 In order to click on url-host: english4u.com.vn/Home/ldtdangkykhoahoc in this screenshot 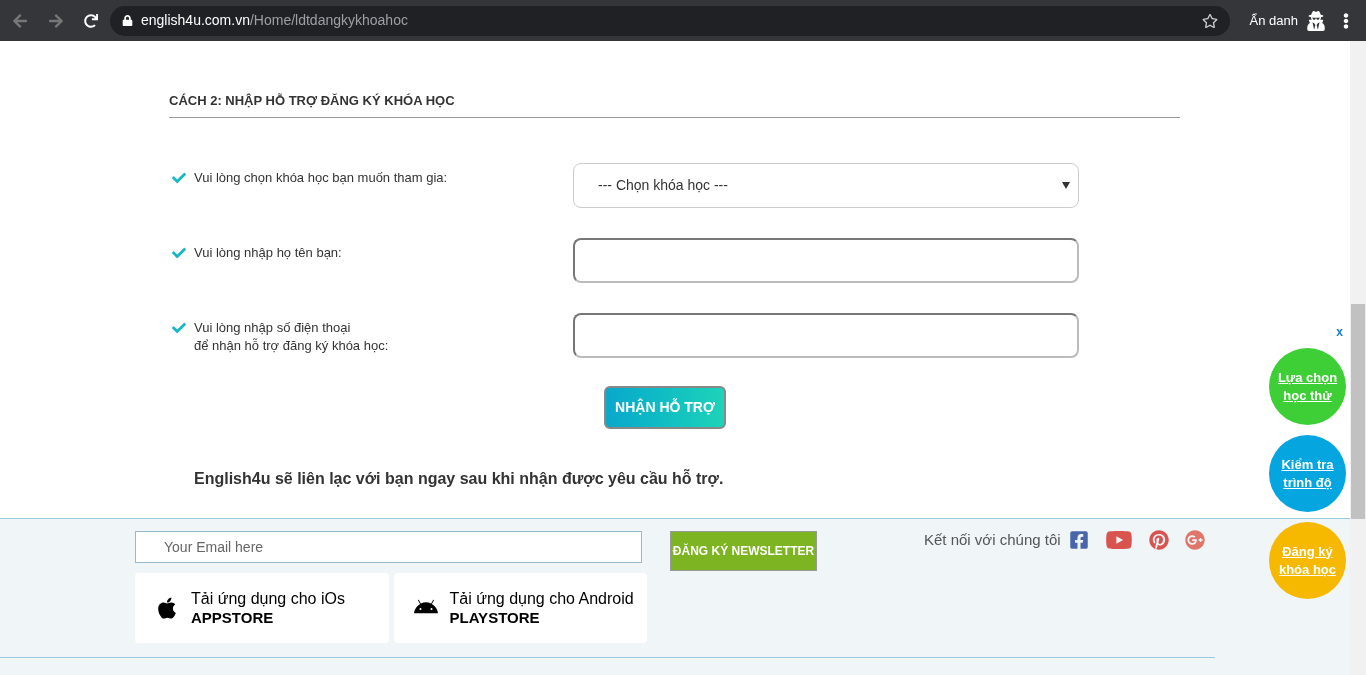, I will do `click(274, 20)`.